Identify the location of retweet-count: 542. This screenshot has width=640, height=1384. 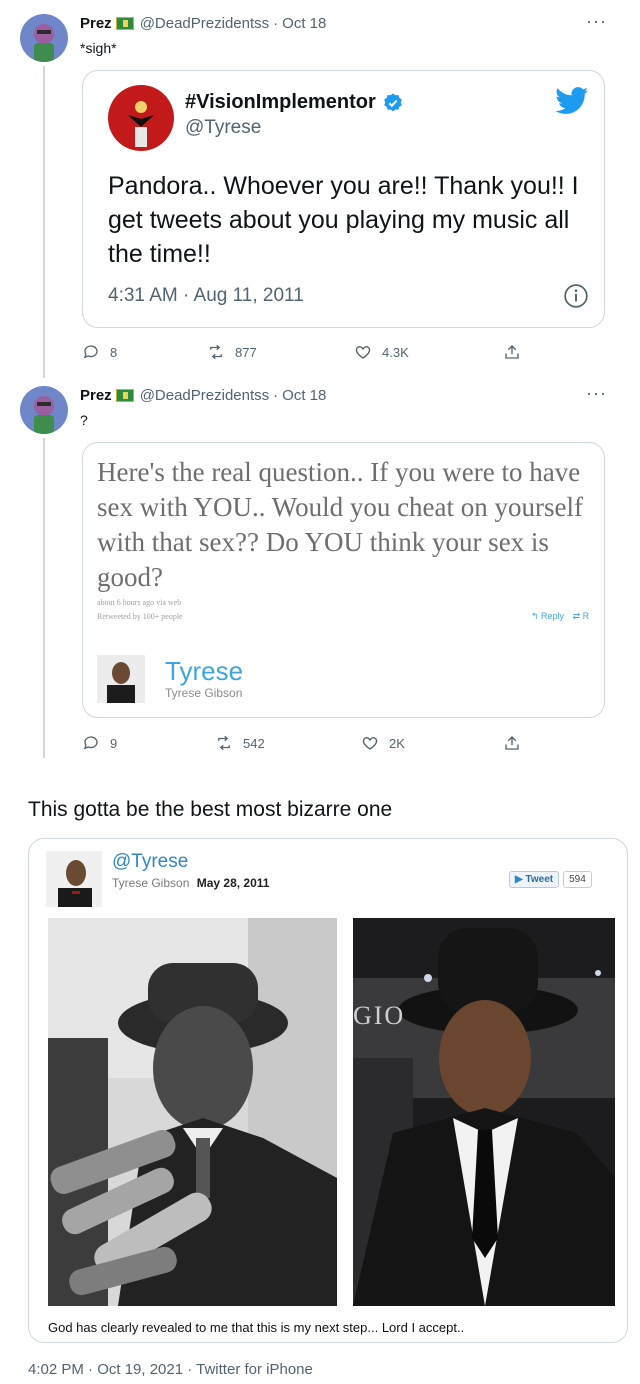
(254, 743).